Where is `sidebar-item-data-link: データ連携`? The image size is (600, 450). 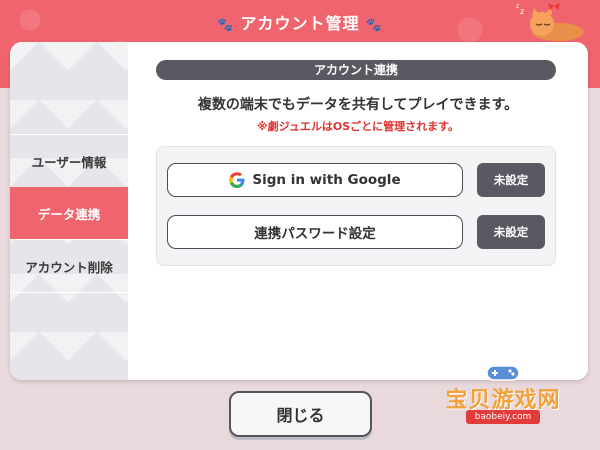 sidebar-item-data-link: データ連携 is located at coordinates (69, 213).